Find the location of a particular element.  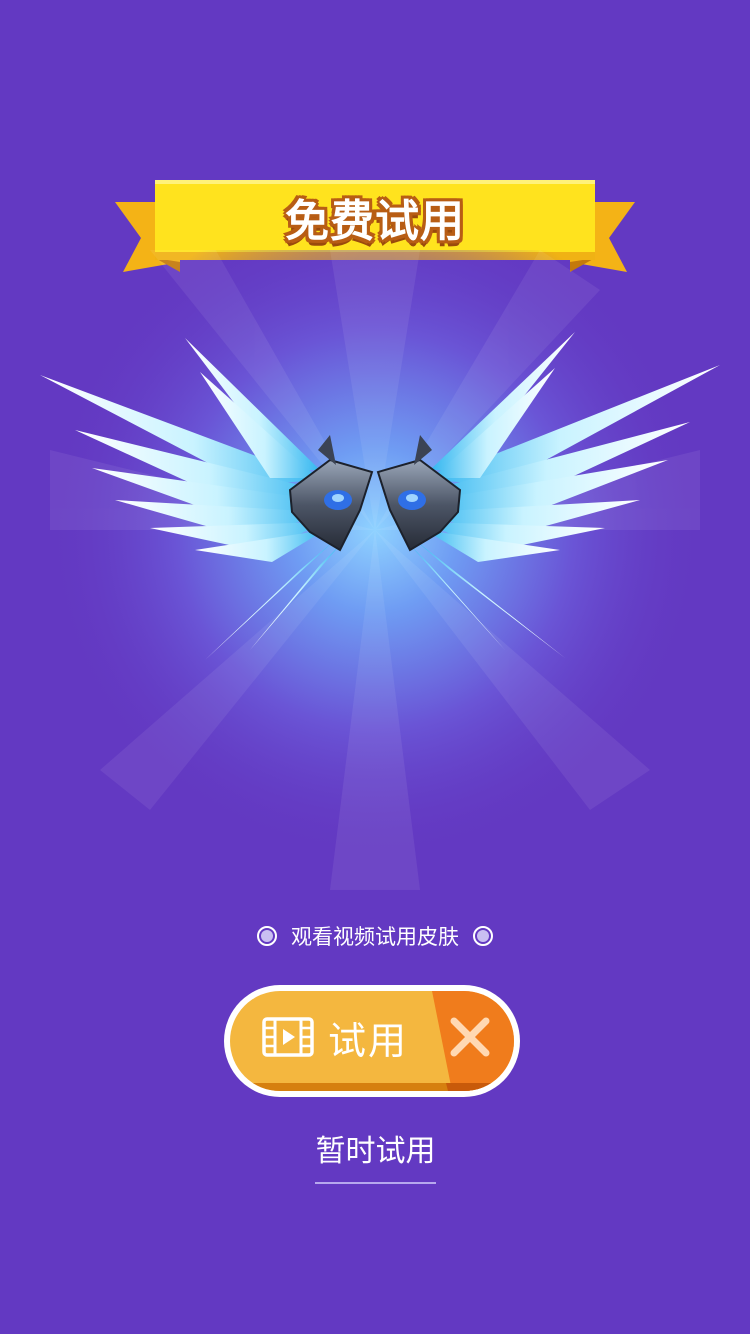

hint-dot-left-icon is located at coordinates (267, 936).